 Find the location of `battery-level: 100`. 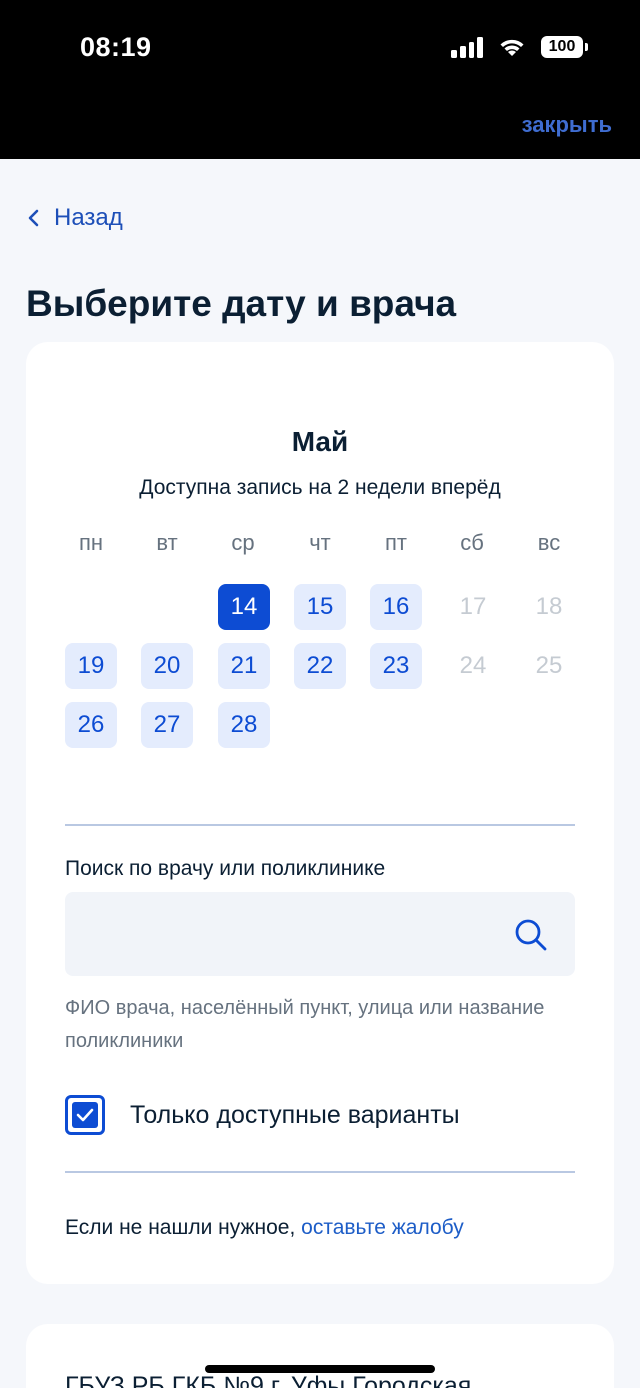

battery-level: 100 is located at coordinates (562, 47).